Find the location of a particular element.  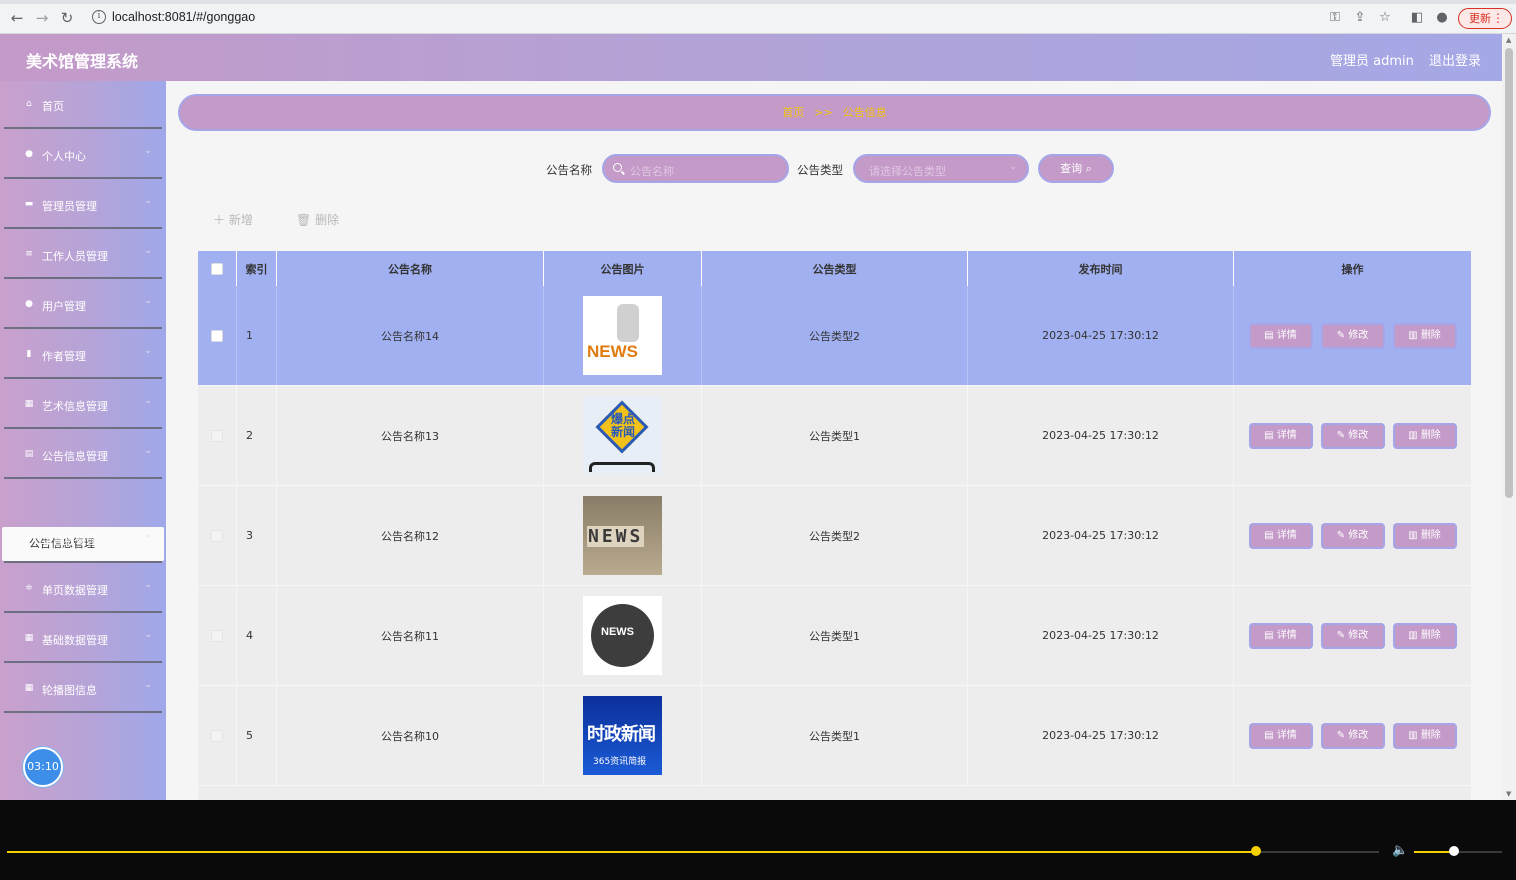

notice-image: 时政新闻 365资讯简报 is located at coordinates (622, 735).